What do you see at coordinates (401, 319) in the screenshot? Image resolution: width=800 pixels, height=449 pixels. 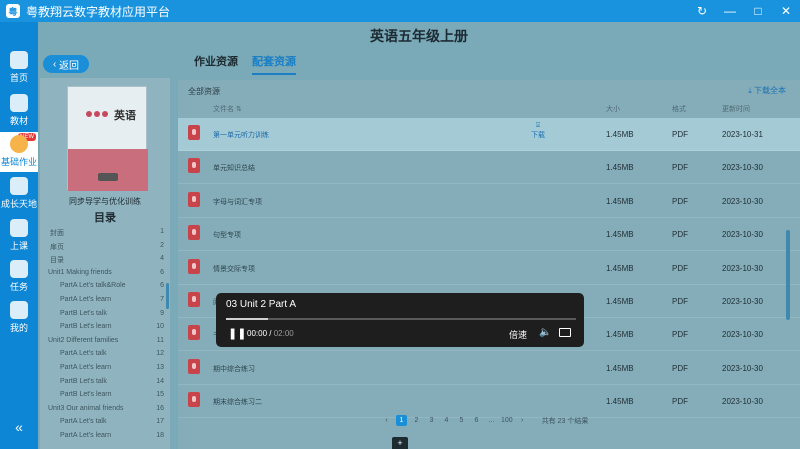 I see `player-progress-bar` at bounding box center [401, 319].